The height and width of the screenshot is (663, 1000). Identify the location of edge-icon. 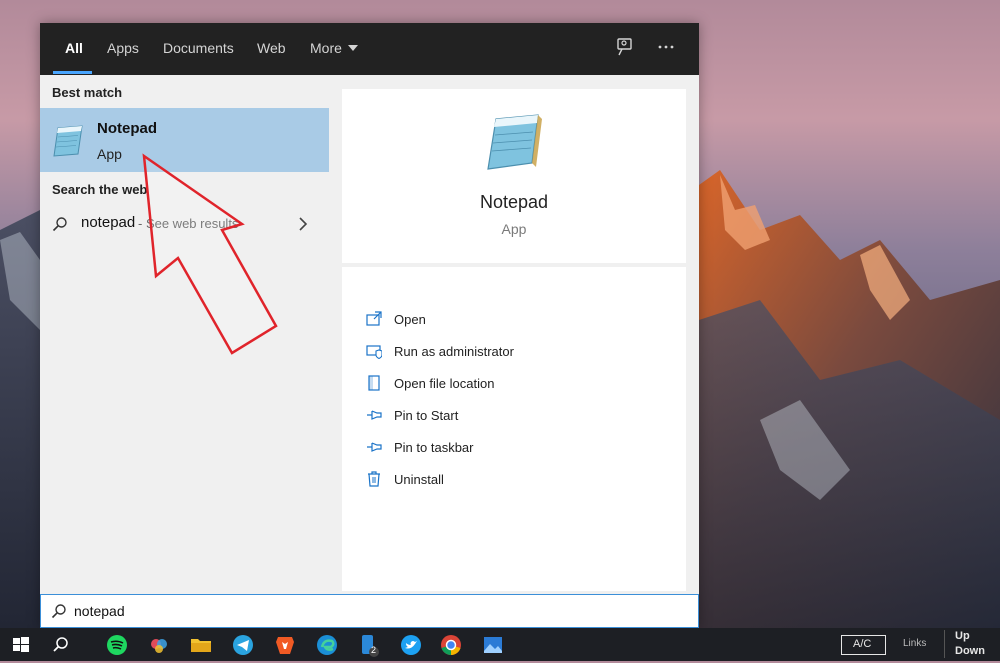
(327, 645).